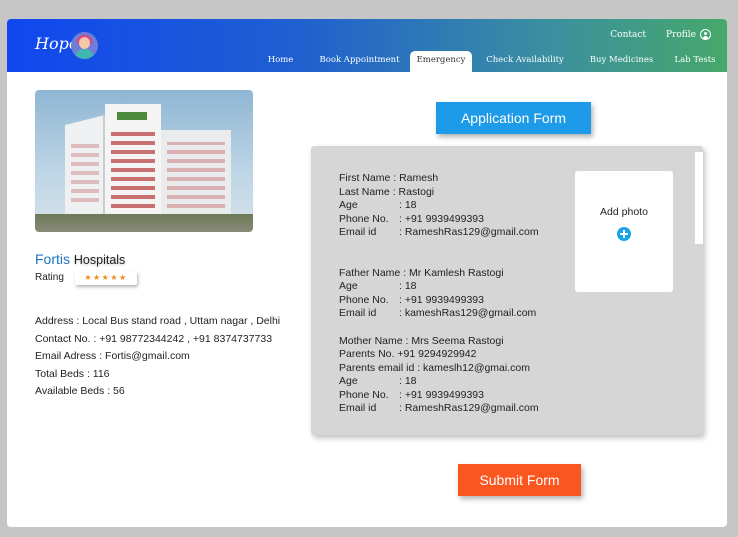 This screenshot has width=738, height=537. I want to click on nav-home: Home, so click(280, 61).